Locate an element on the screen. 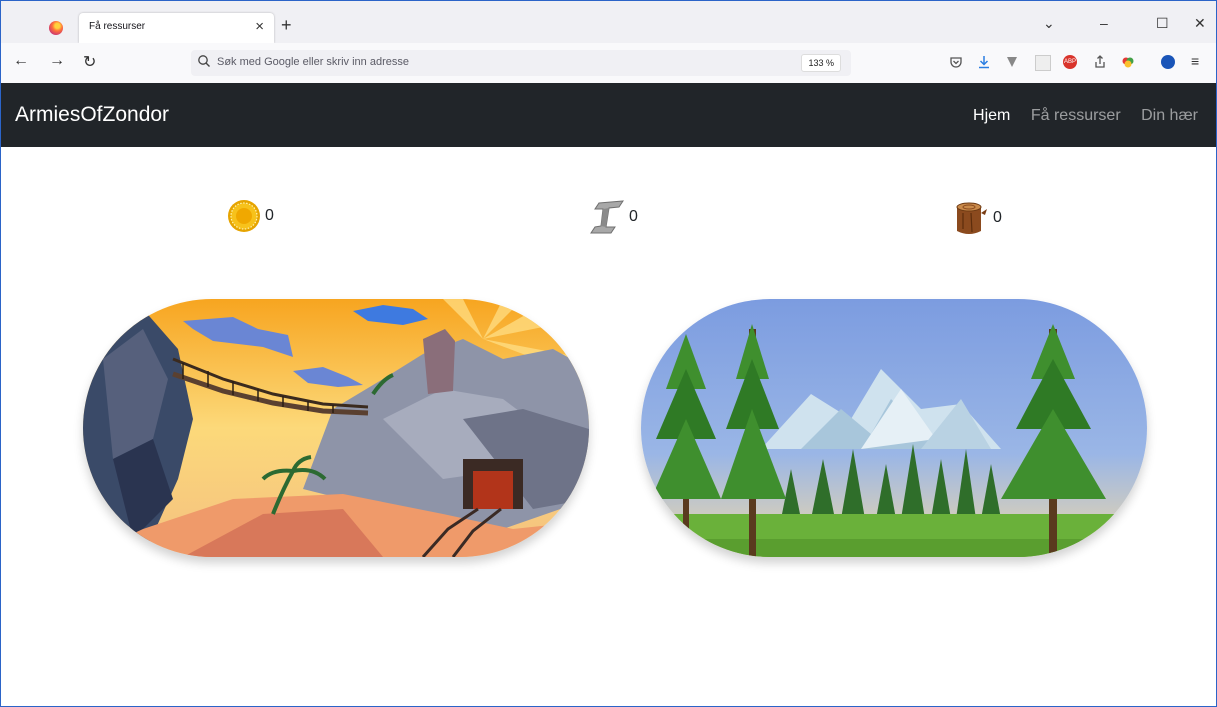 This screenshot has height=707, width=1217. iron-beam-icon is located at coordinates (607, 217).